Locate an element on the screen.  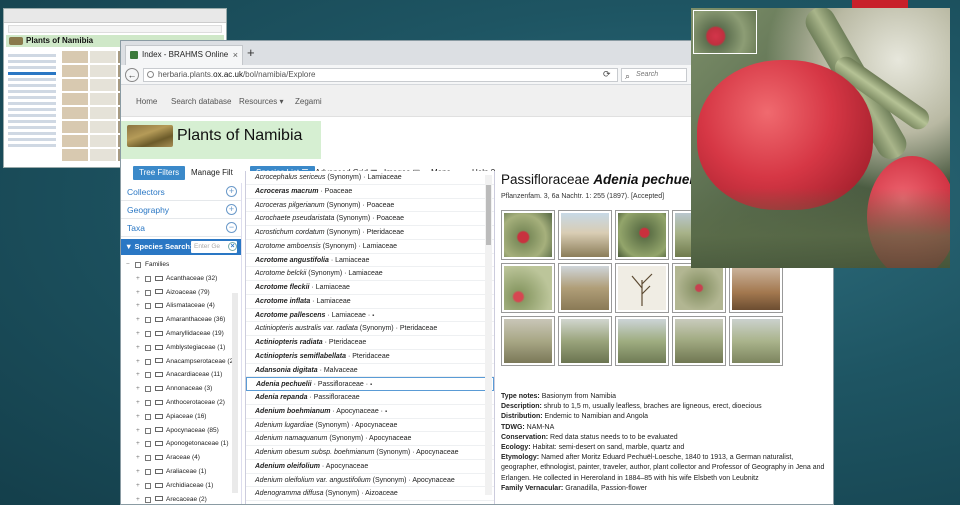
species-list-item: Acroceras macrum · Poaceae is located at coordinates (370, 192).